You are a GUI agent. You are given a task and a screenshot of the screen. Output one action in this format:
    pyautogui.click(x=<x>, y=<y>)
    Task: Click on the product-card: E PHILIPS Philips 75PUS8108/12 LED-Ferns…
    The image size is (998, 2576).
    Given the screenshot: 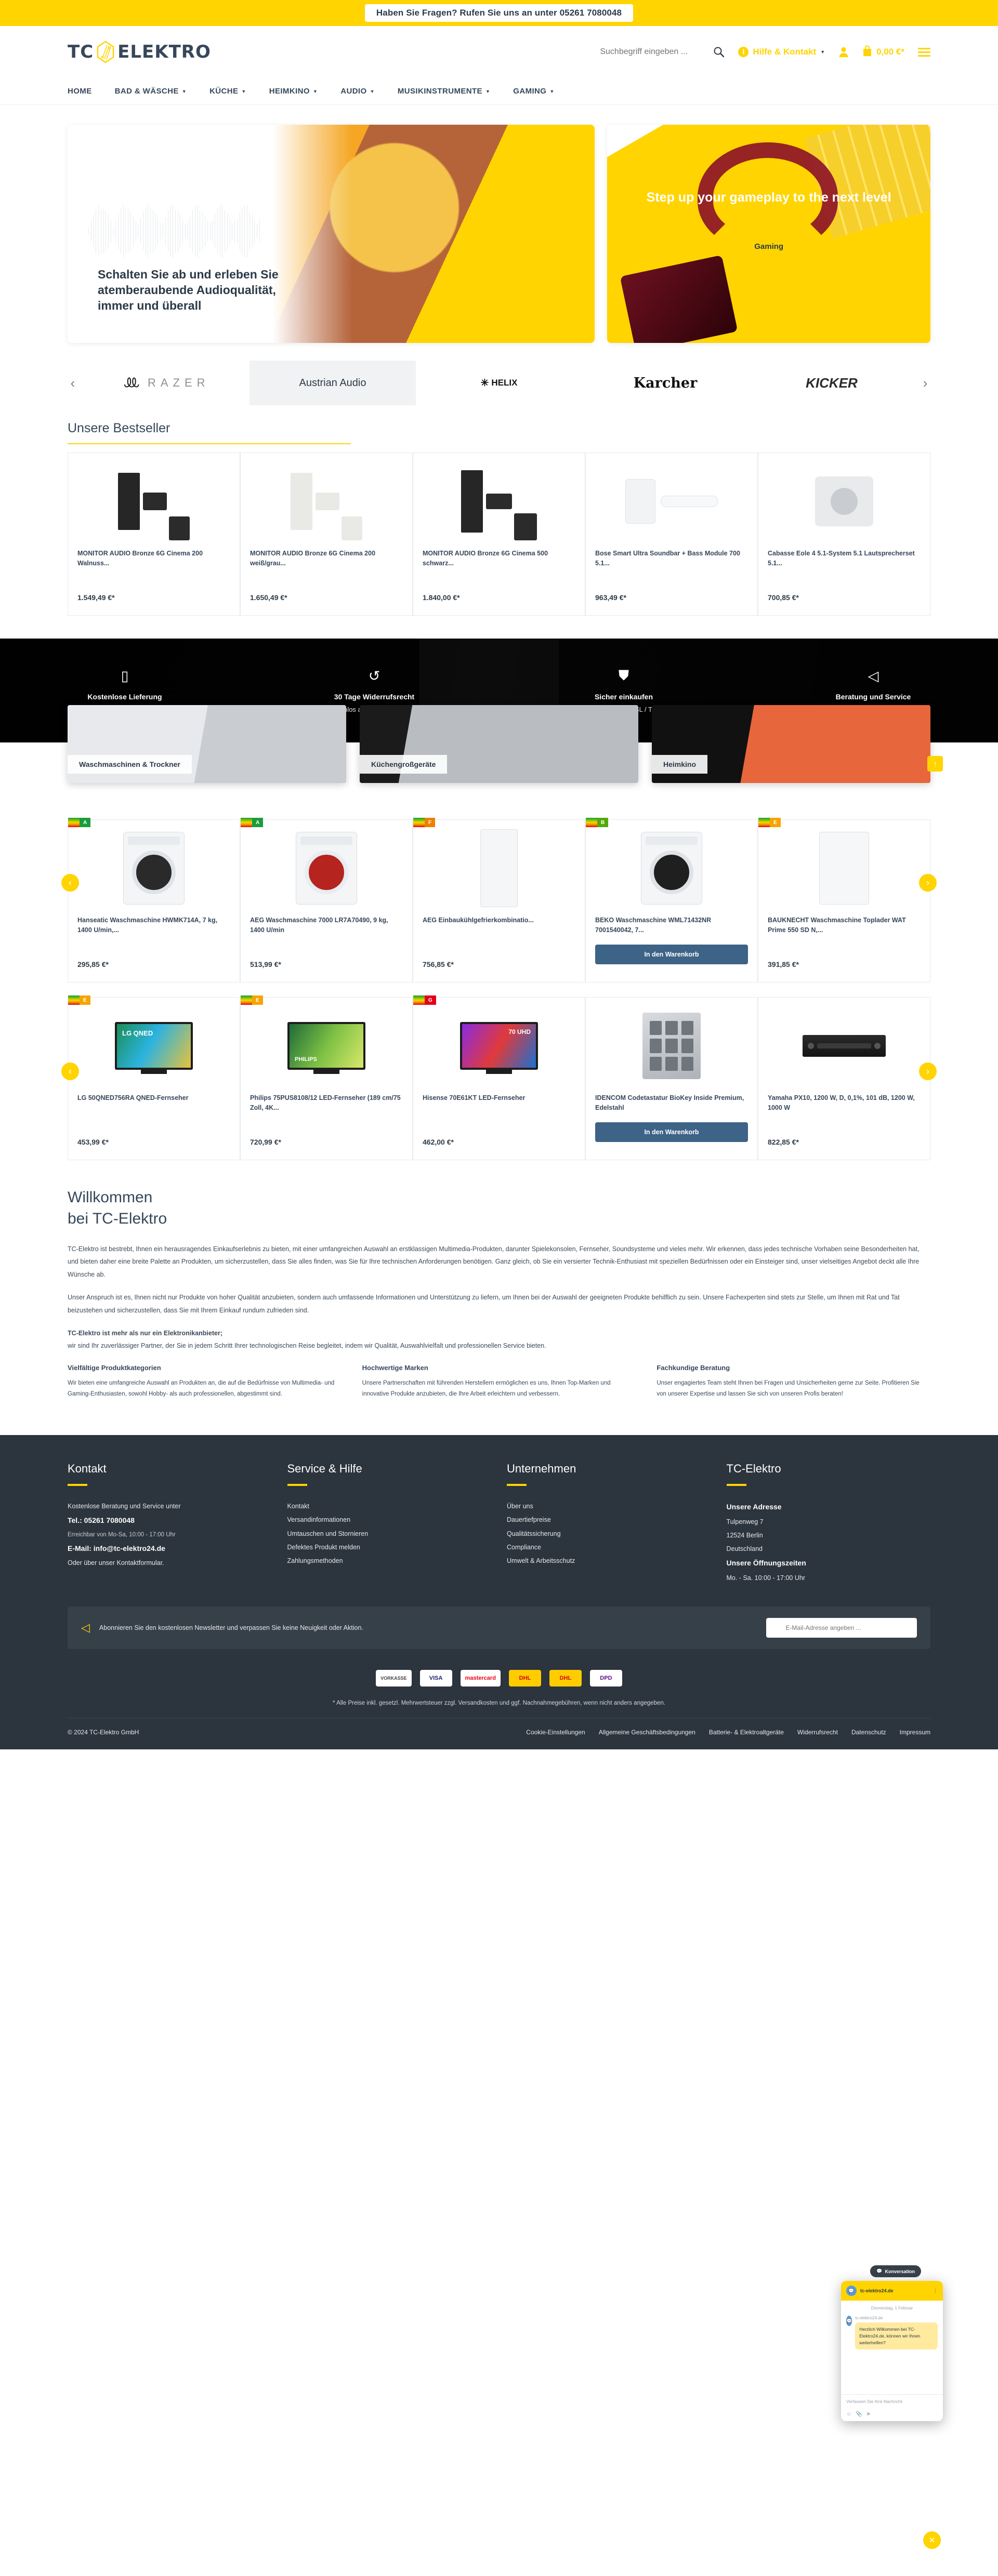 What is the action you would take?
    pyautogui.click(x=326, y=1078)
    